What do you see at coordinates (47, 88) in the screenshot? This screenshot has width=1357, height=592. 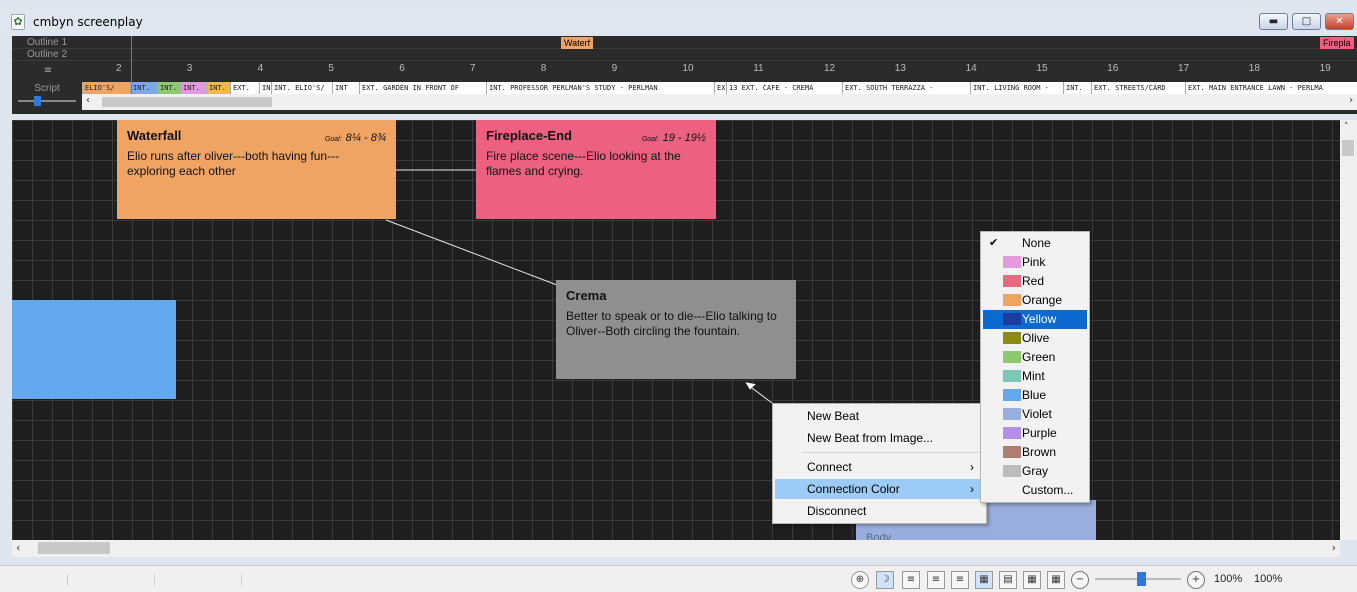 I see `script-label: Script` at bounding box center [47, 88].